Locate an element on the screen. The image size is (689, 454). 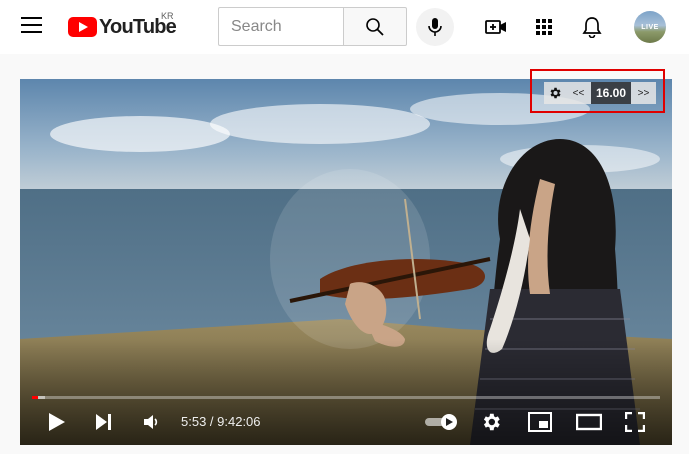
create-video-icon is located at coordinates (495, 27).